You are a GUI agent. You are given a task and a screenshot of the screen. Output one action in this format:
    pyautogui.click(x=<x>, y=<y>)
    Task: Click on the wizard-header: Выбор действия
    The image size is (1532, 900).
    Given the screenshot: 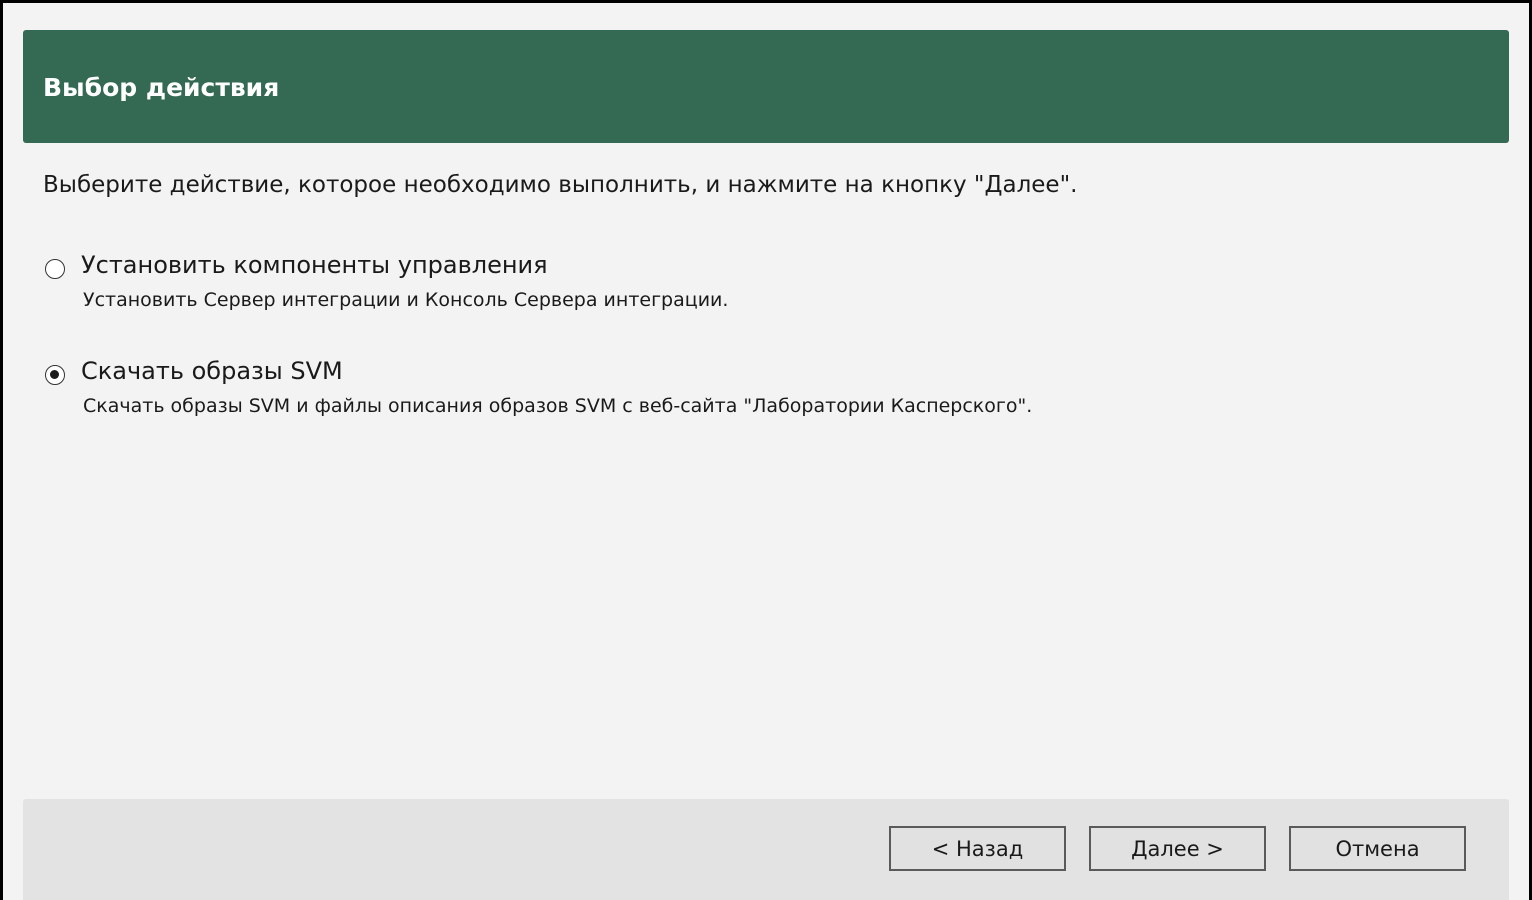 What is the action you would take?
    pyautogui.click(x=766, y=86)
    